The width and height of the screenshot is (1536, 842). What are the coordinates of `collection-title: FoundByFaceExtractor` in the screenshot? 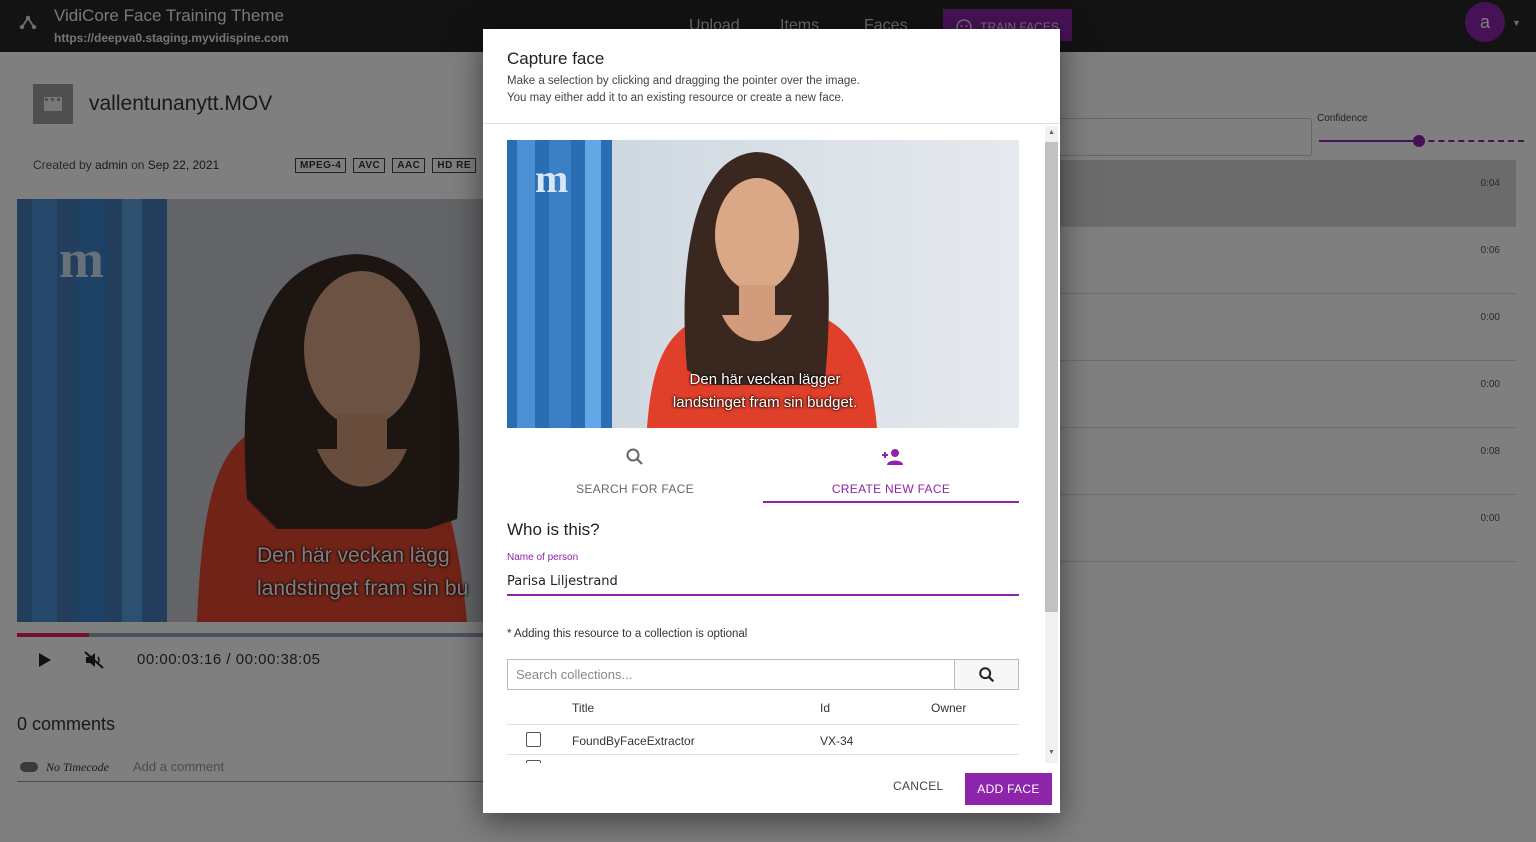 It's located at (633, 741).